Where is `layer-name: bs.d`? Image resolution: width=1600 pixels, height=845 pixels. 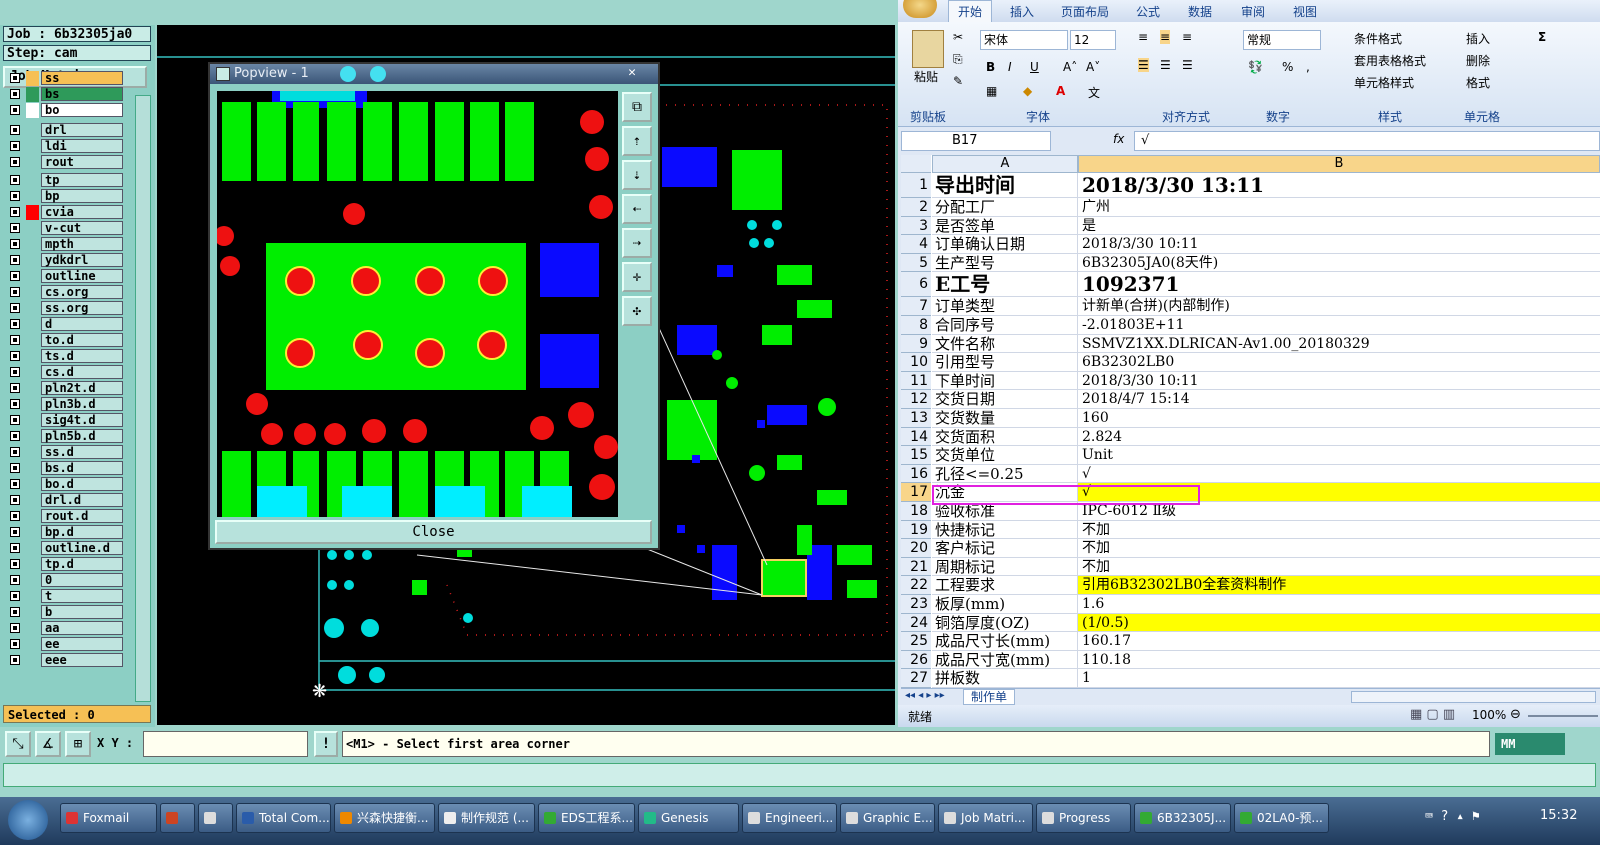
layer-name: bs.d is located at coordinates (82, 468).